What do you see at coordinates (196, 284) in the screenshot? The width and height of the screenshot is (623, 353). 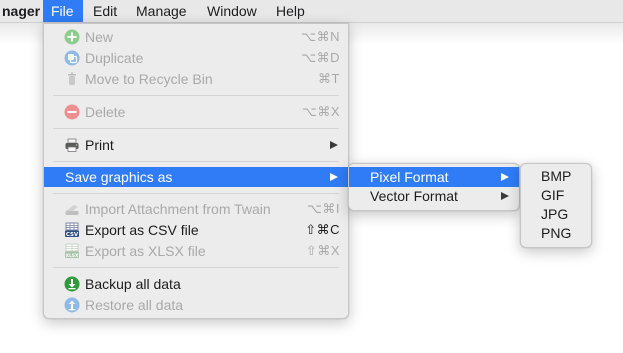 I see `menu-item-backup: Backup all data` at bounding box center [196, 284].